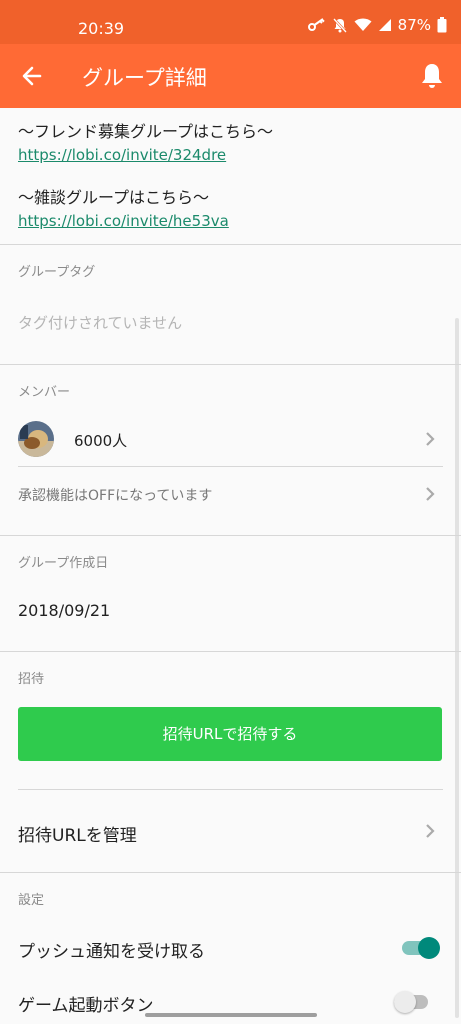  Describe the element at coordinates (230, 734) in the screenshot. I see `invite-url-button: 招待URLで招待する` at that location.